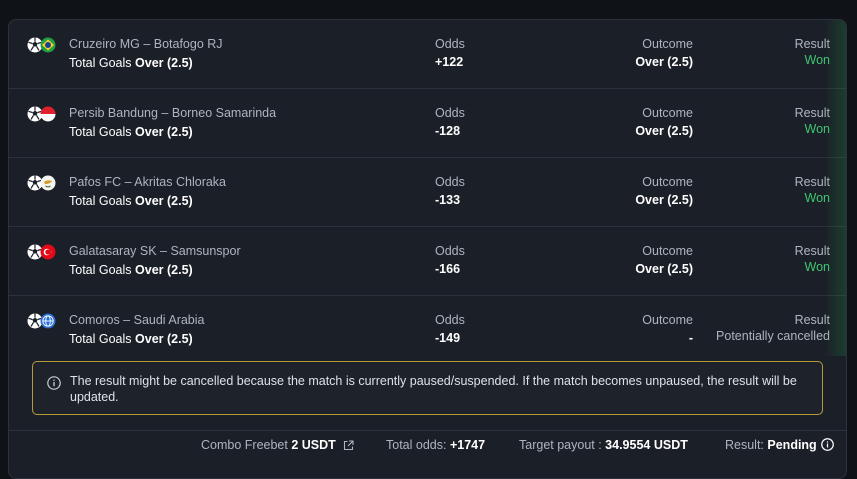 This screenshot has width=857, height=479. Describe the element at coordinates (449, 62) in the screenshot. I see `odds-value: +122` at that location.